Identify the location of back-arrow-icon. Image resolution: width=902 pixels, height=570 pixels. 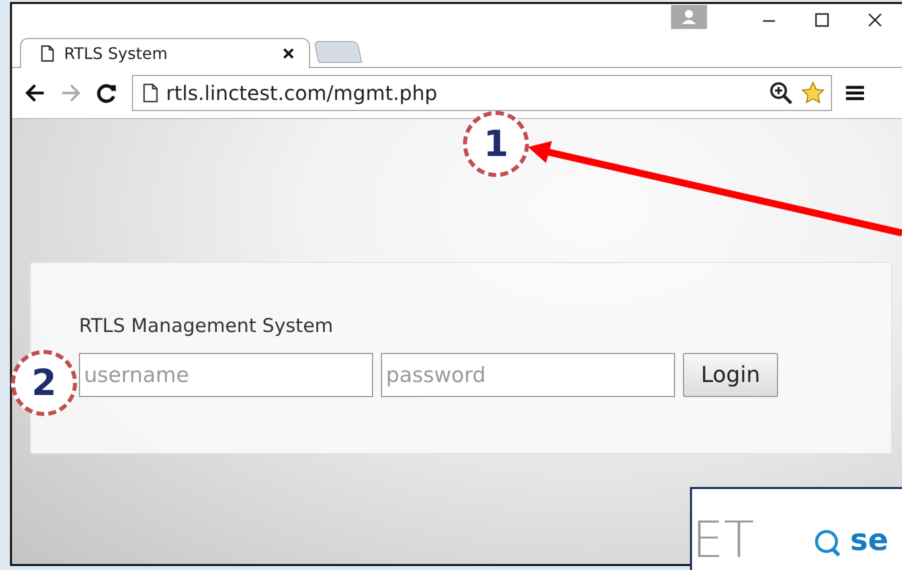
(35, 93).